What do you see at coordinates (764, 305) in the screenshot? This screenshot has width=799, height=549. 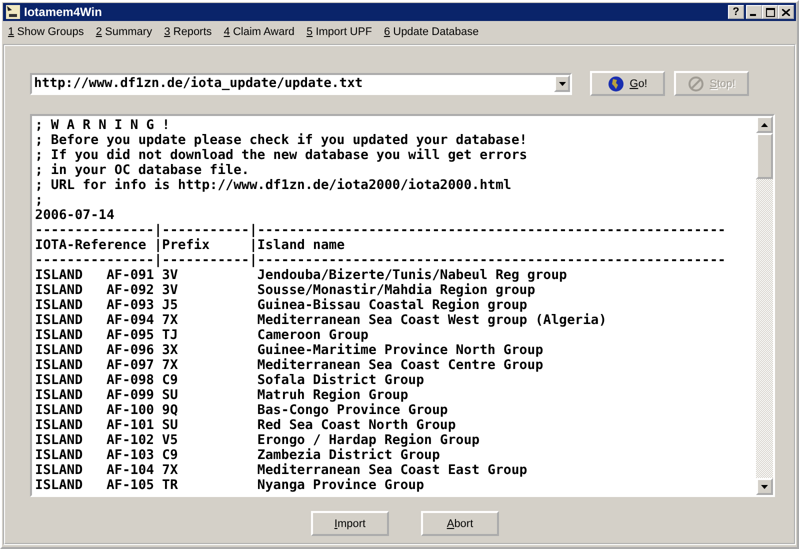 I see `scrollbar` at bounding box center [764, 305].